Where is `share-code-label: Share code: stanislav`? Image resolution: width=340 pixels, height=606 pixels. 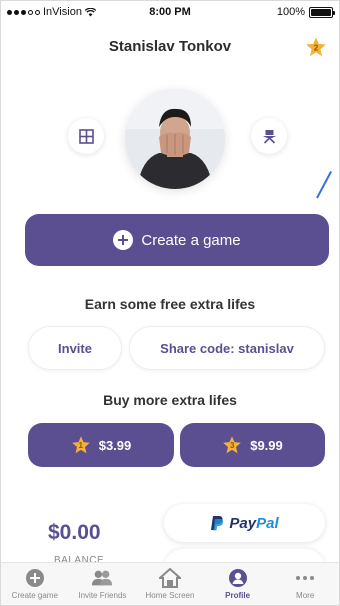
share-code-label: Share code: stanislav is located at coordinates (227, 348).